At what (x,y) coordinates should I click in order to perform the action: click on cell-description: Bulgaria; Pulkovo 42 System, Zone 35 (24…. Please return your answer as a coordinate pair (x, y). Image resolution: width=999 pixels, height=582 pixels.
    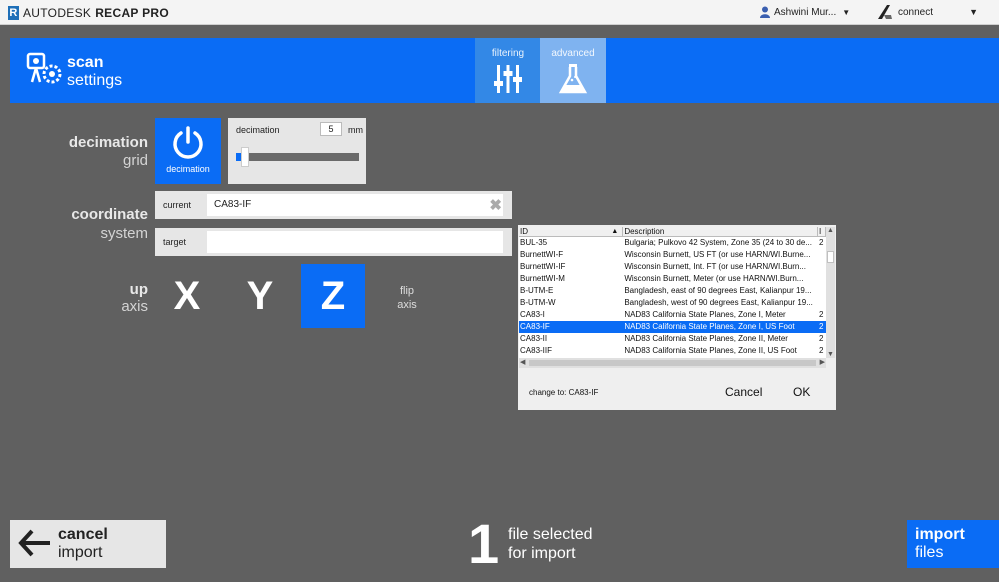
    Looking at the image, I should click on (718, 242).